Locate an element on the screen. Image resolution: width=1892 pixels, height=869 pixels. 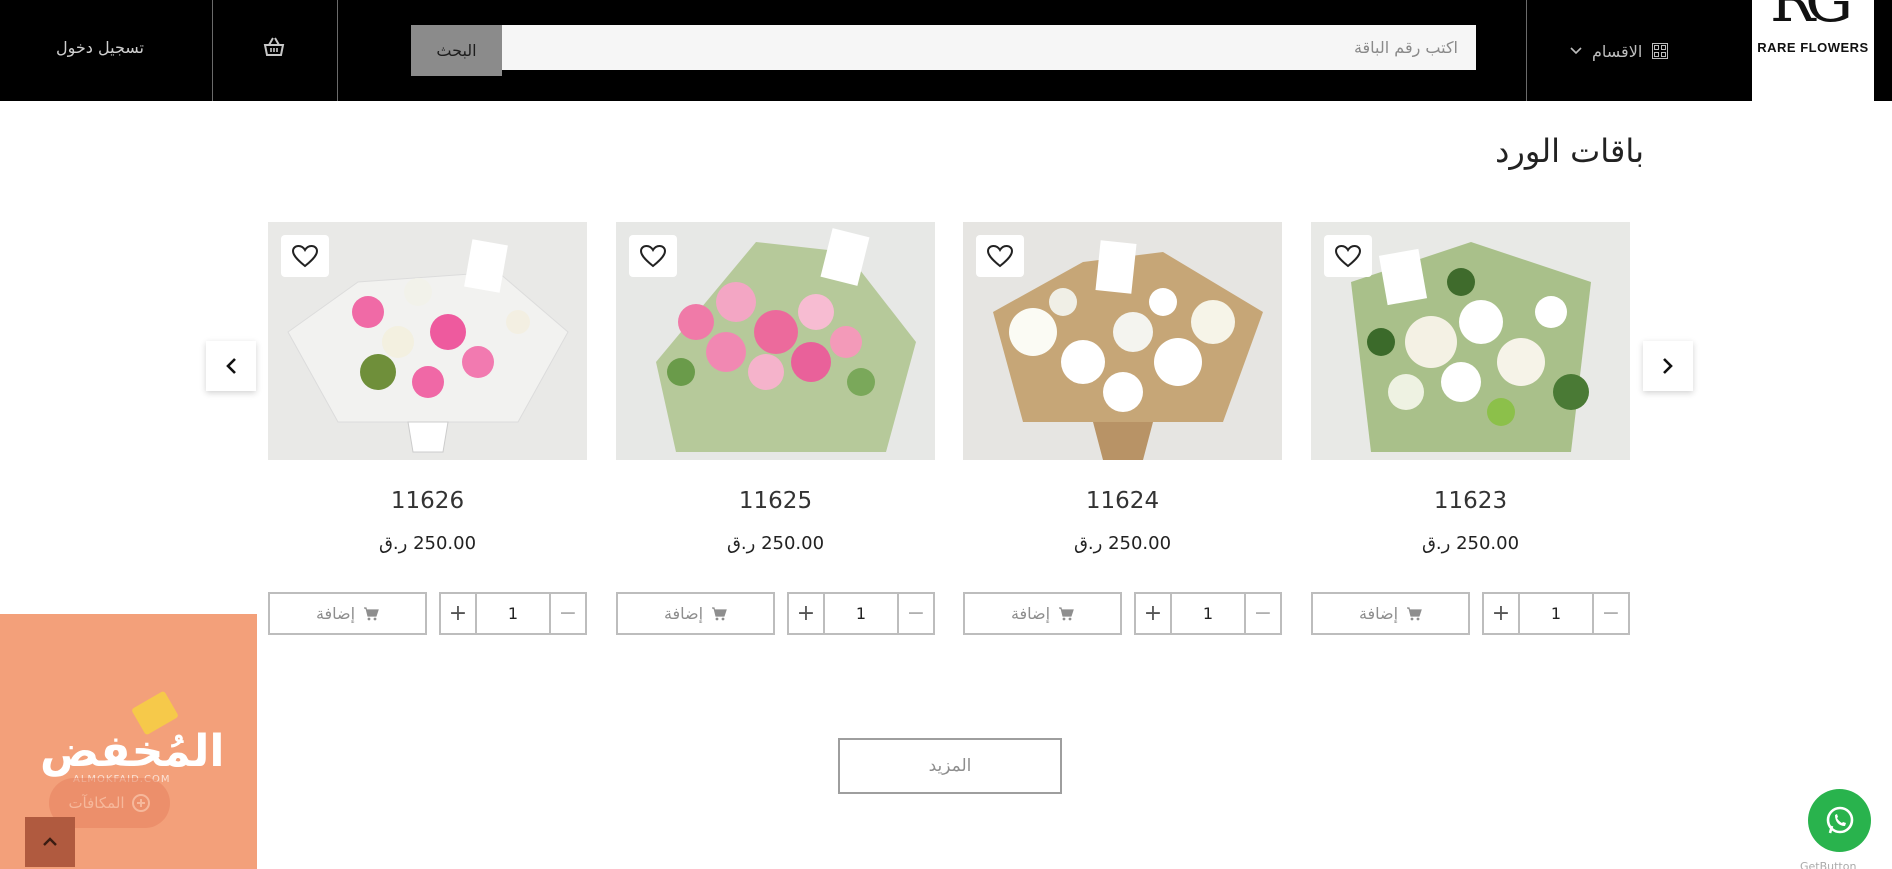
top-header: RG RARE FLOWERS الاقسام البحث تسجيل دخول is located at coordinates (946, 50).